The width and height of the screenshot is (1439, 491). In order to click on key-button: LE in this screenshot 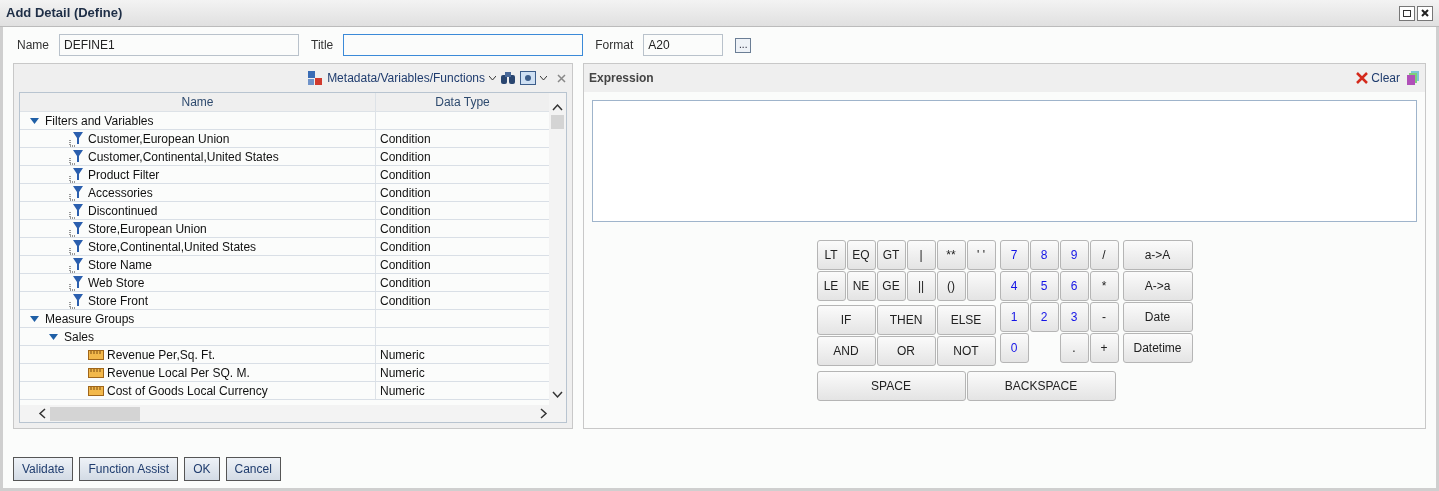, I will do `click(831, 286)`.